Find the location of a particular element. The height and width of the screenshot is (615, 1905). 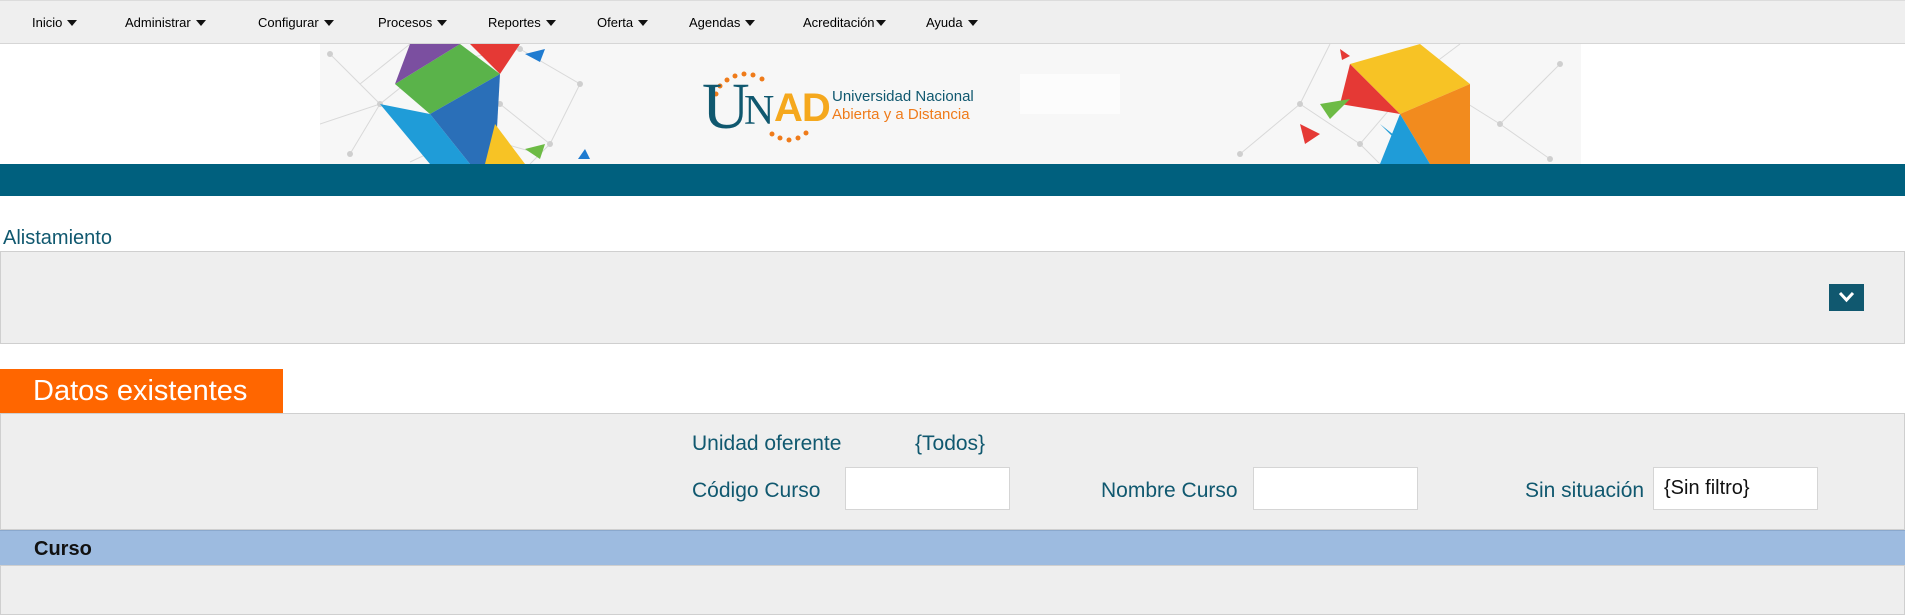

grid-header: Curso is located at coordinates (952, 547).